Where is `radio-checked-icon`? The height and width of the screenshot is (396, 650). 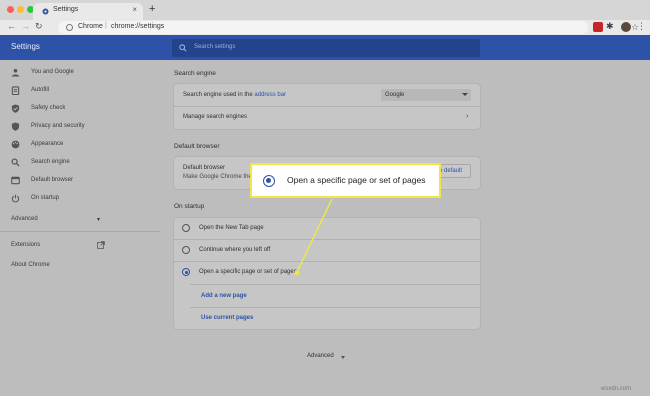
radio-checked-icon is located at coordinates (269, 181).